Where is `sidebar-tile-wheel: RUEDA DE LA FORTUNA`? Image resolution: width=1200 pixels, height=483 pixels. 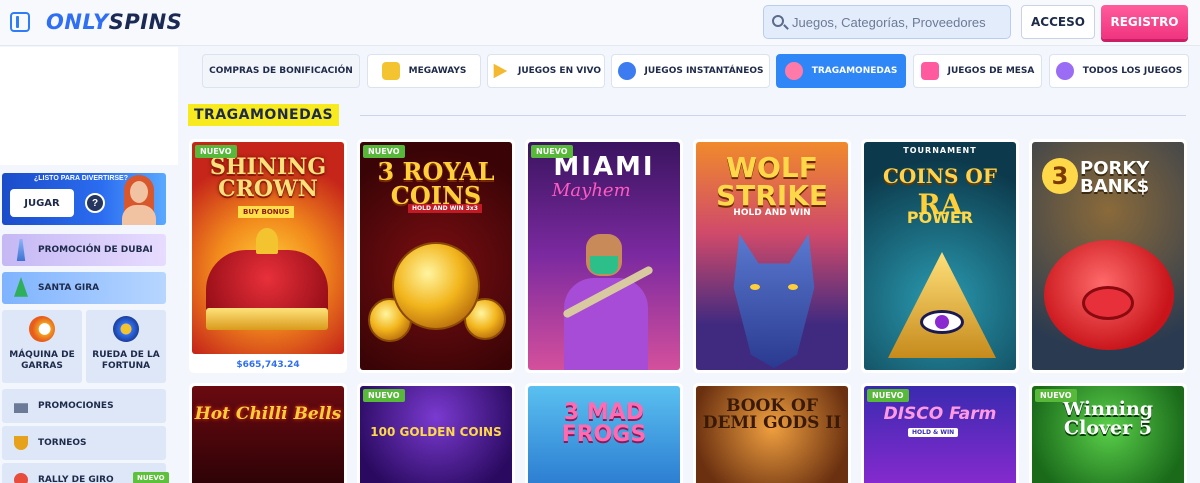 sidebar-tile-wheel: RUEDA DE LA FORTUNA is located at coordinates (126, 346).